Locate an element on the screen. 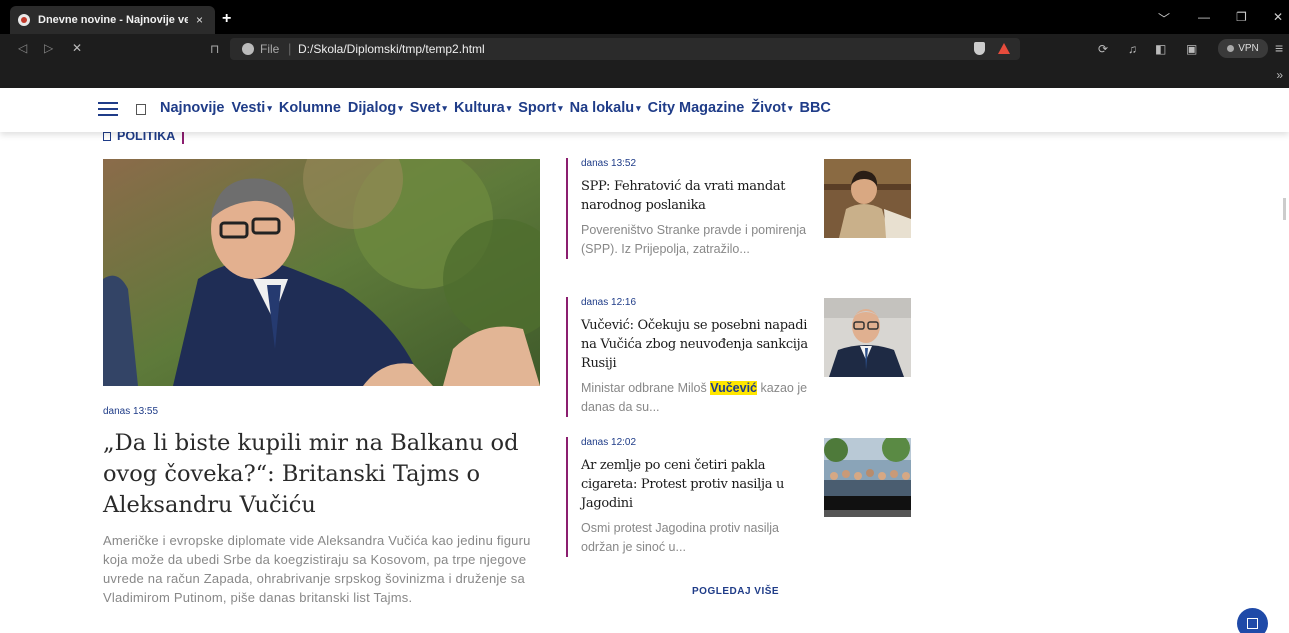 This screenshot has height=633, width=1289. tab-list-icon: ﹀ is located at coordinates (1164, 18).